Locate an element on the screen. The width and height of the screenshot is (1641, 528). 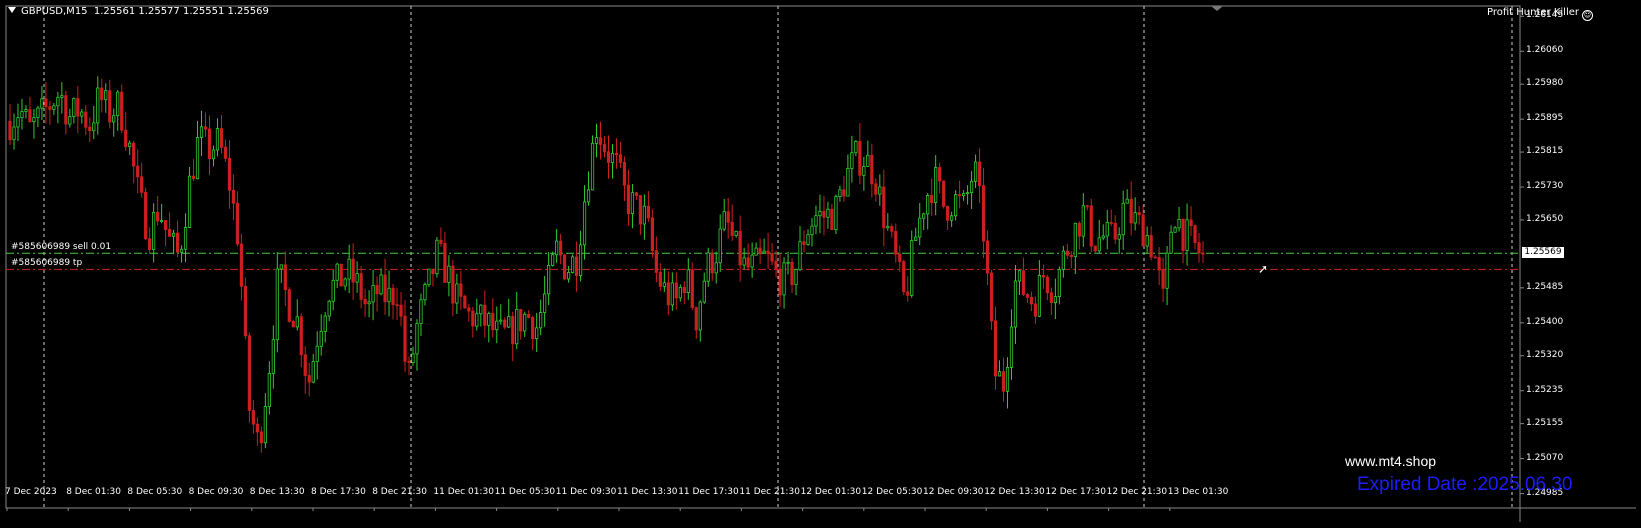
x-tick-label-1: 8 Dec 01:30 is located at coordinates (93, 492).